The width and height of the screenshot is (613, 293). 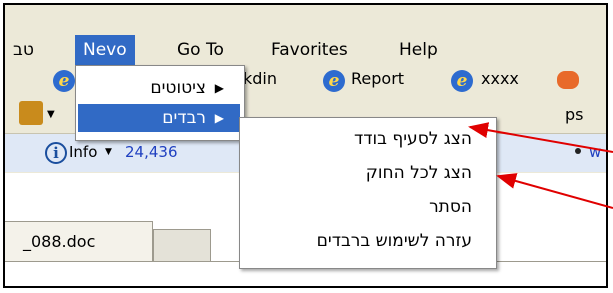 I want to click on tab-document: _088.doc, so click(x=79, y=241).